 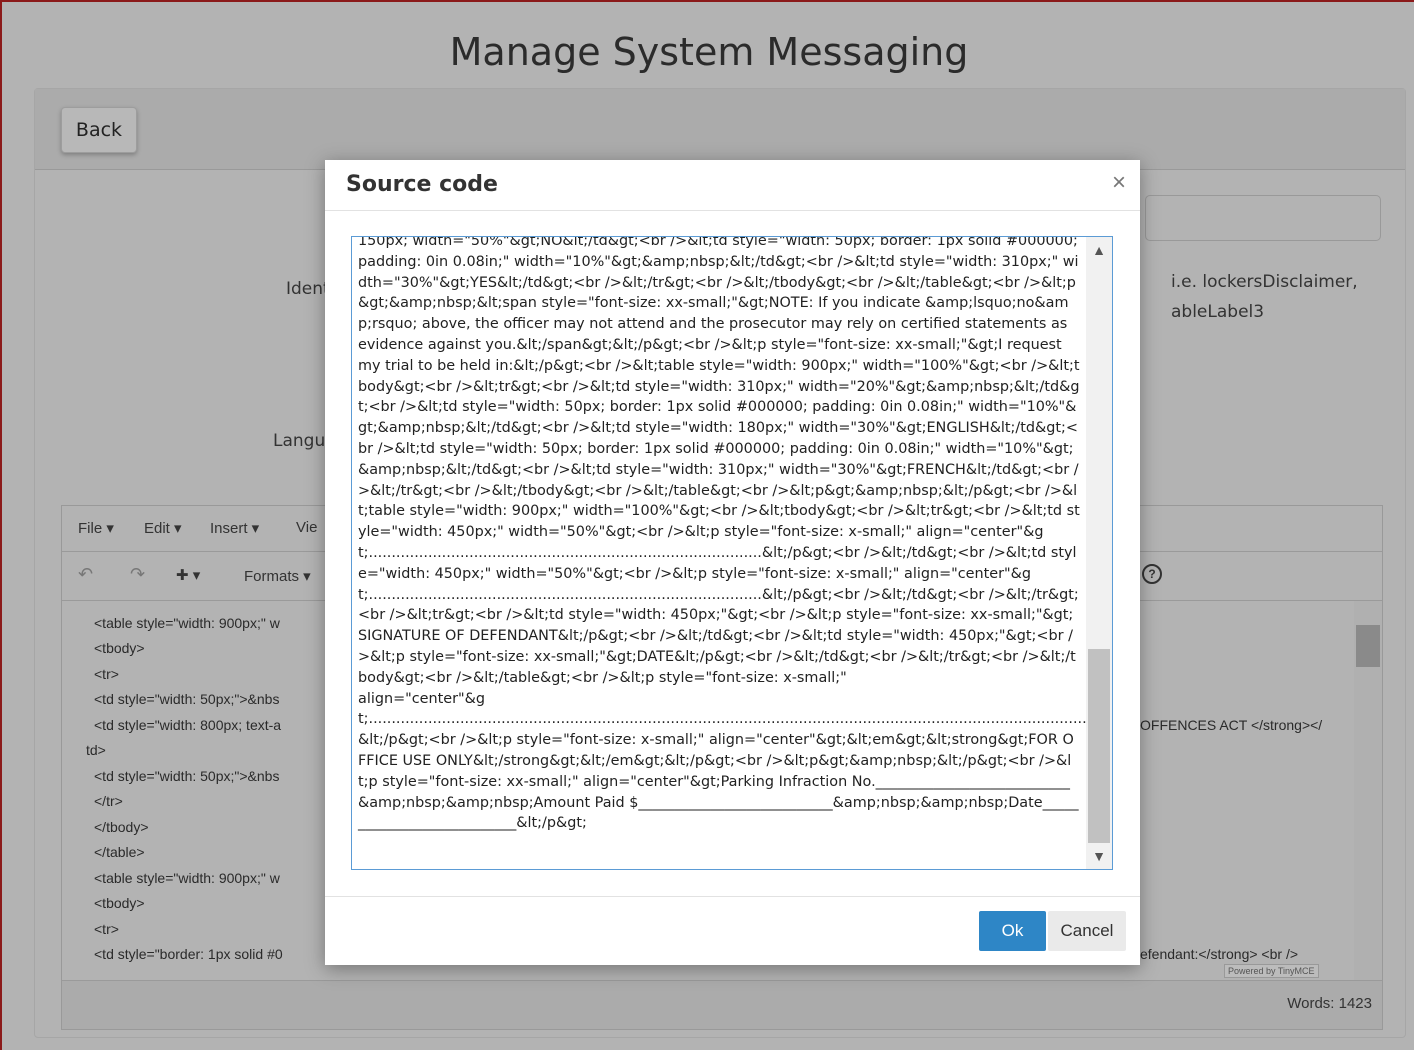 I want to click on menu-view: Vie, so click(x=306, y=527).